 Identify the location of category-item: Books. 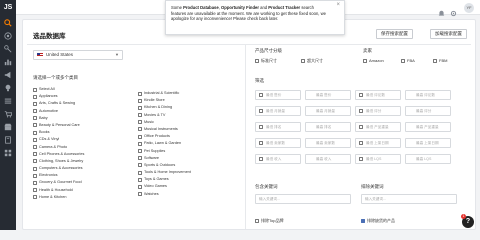
(58, 132).